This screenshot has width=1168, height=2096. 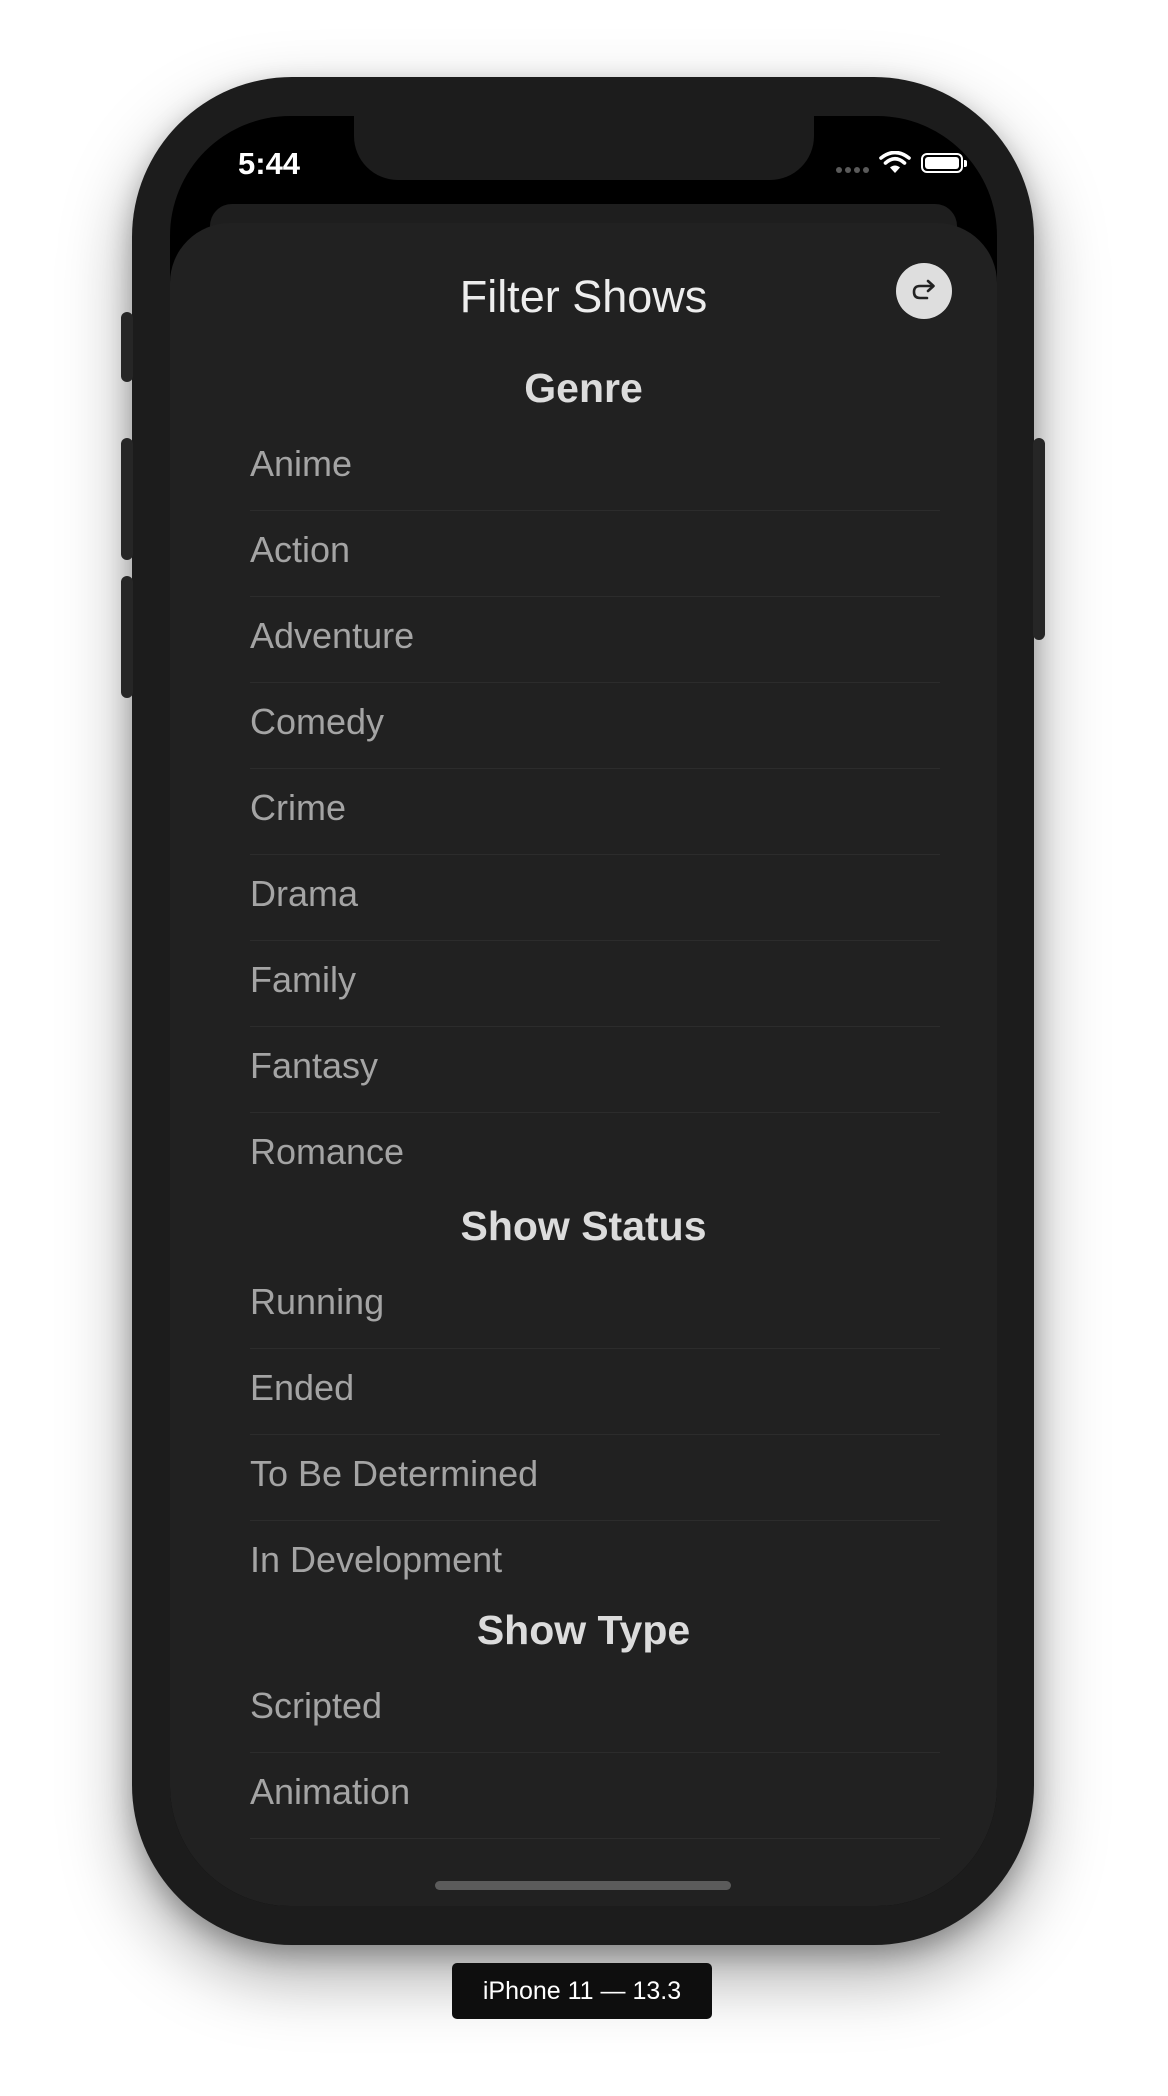 What do you see at coordinates (595, 554) in the screenshot?
I see `filter-option-action: Action` at bounding box center [595, 554].